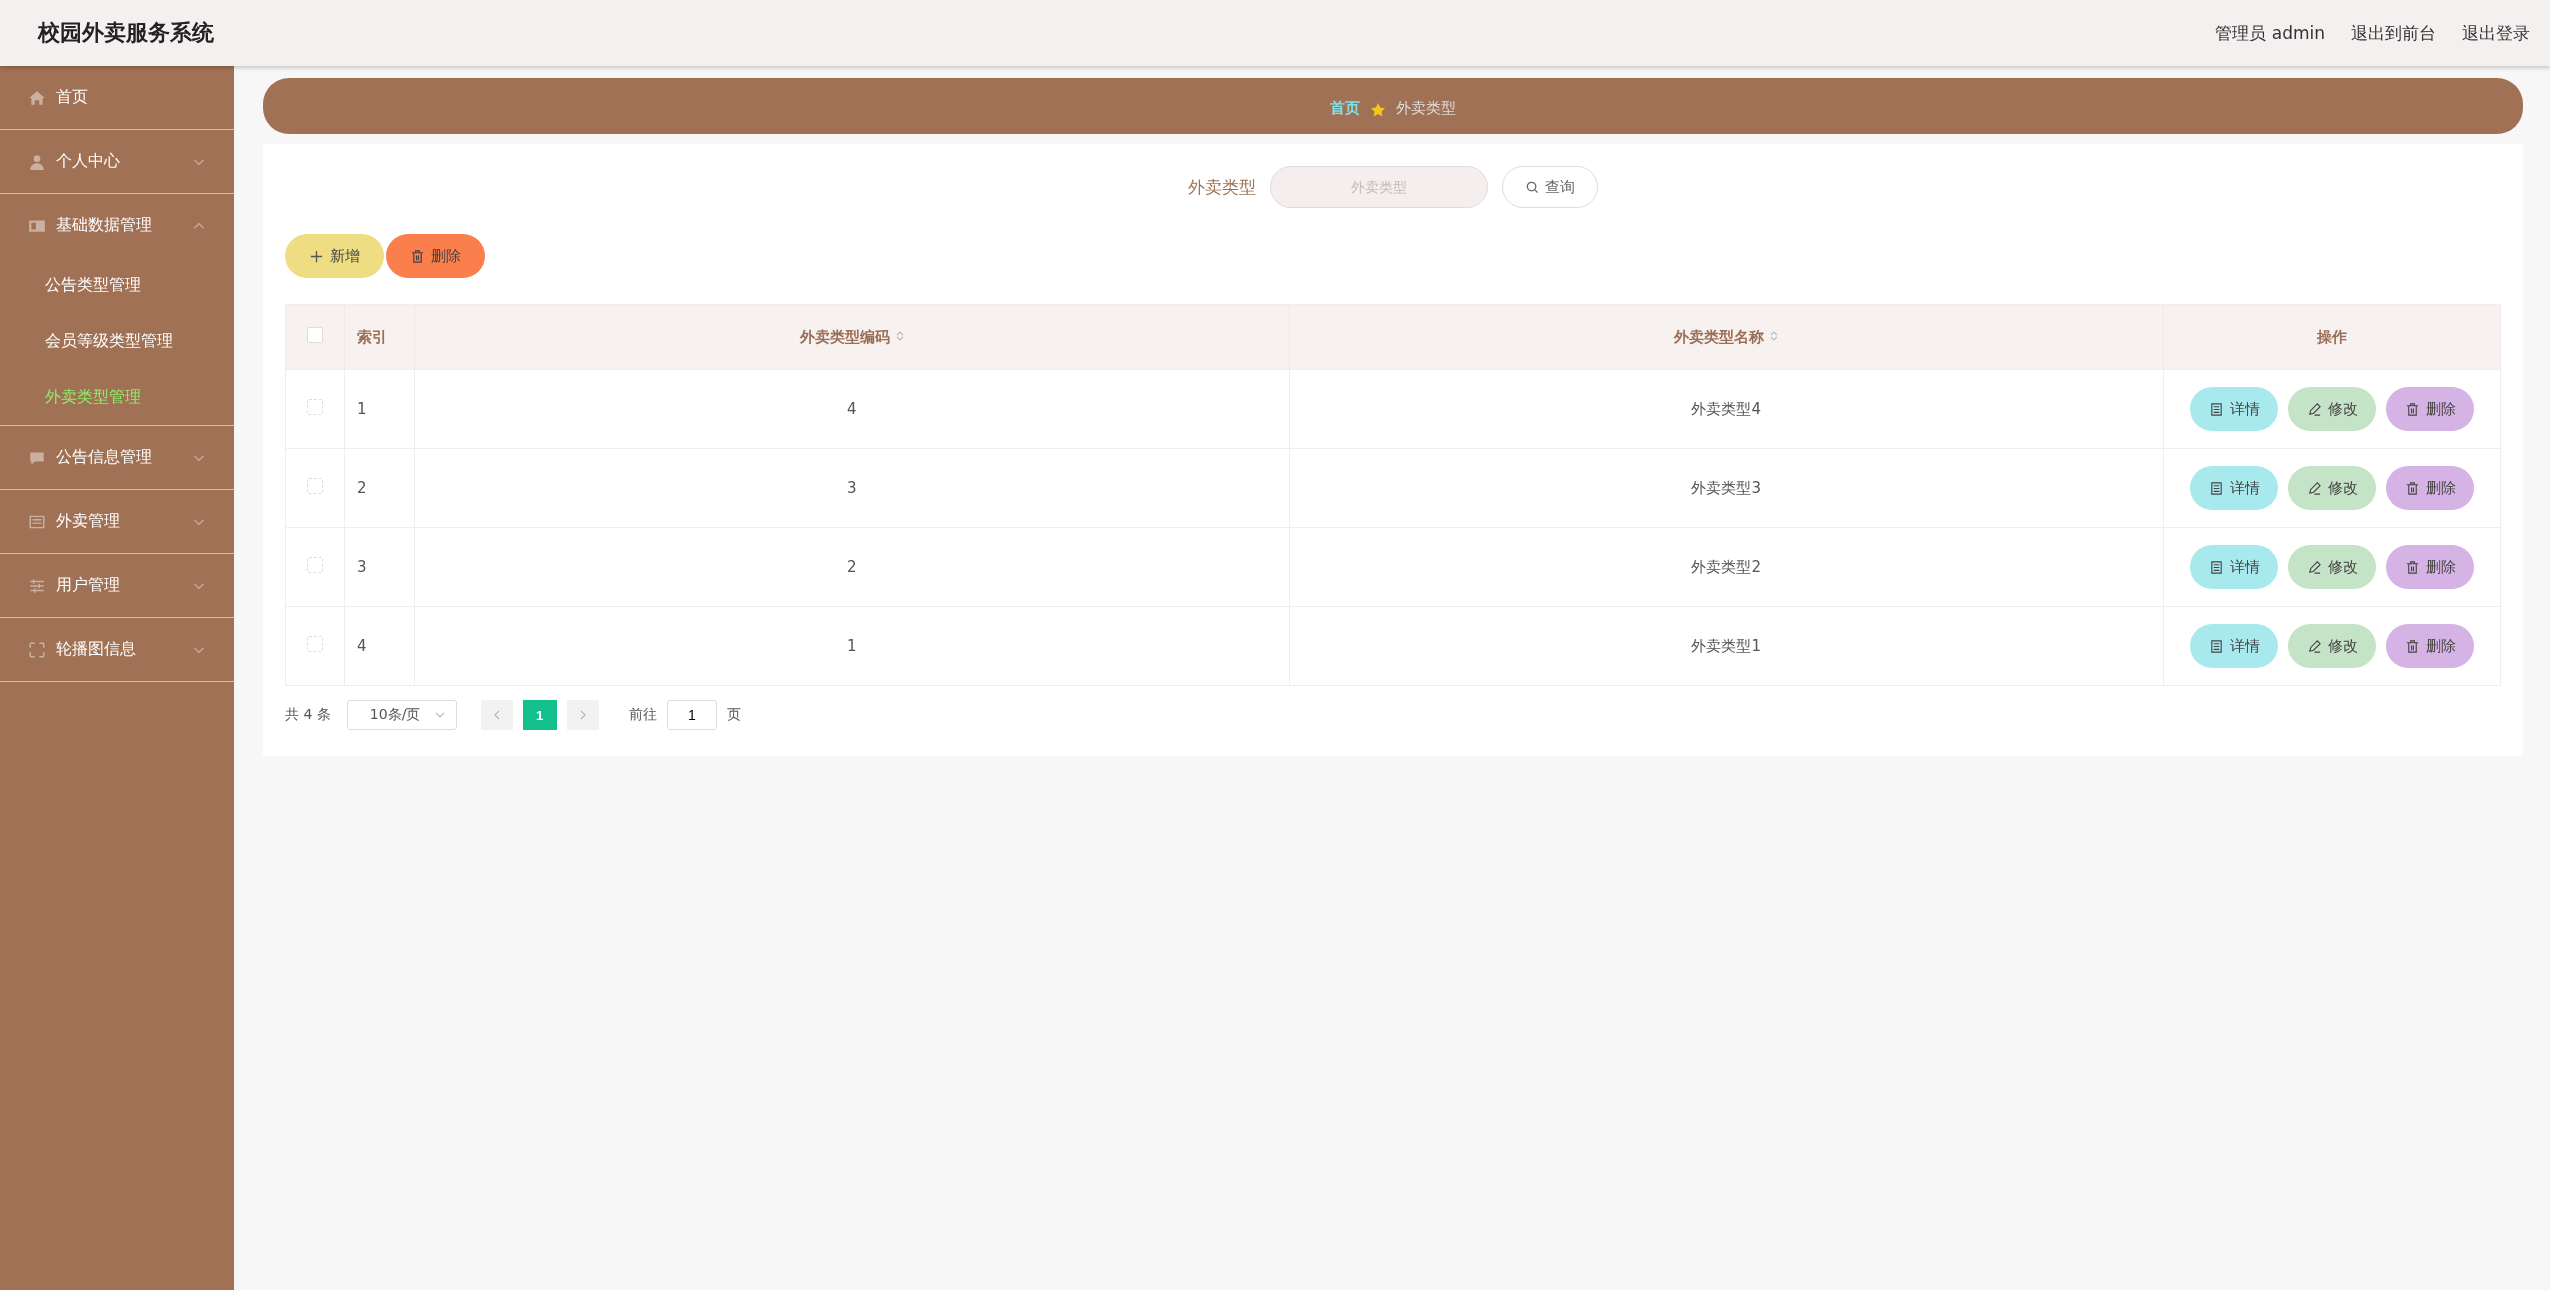  What do you see at coordinates (691, 715) in the screenshot?
I see `goto-page-field: 1` at bounding box center [691, 715].